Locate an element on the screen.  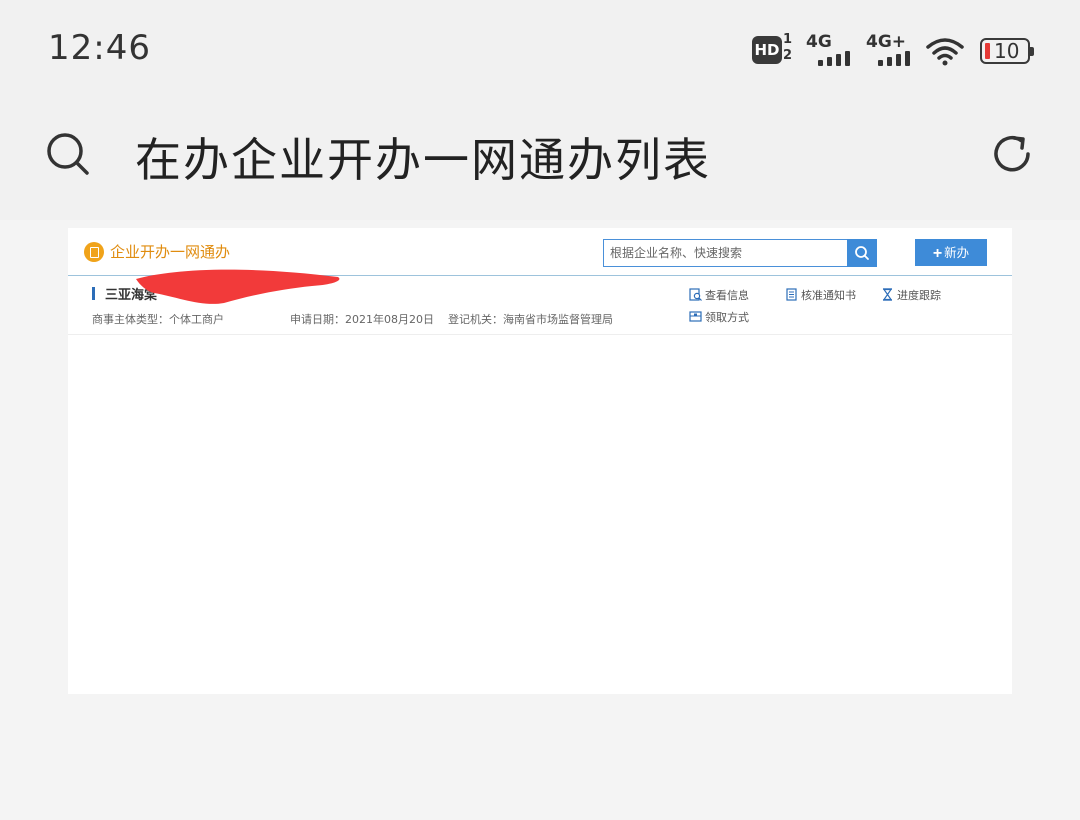
status-time: 12:46 is located at coordinates (99, 48).